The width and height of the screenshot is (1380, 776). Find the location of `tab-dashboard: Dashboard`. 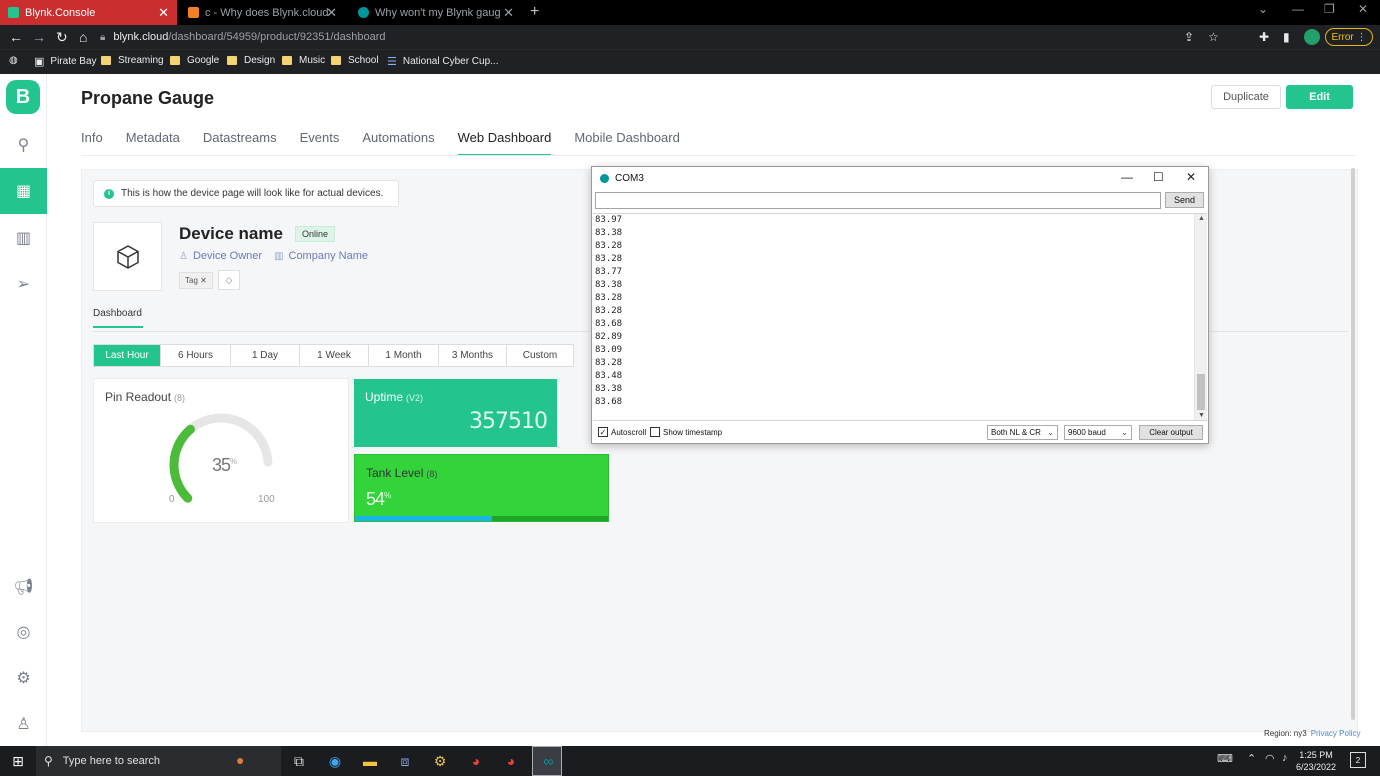

tab-dashboard: Dashboard is located at coordinates (118, 318).